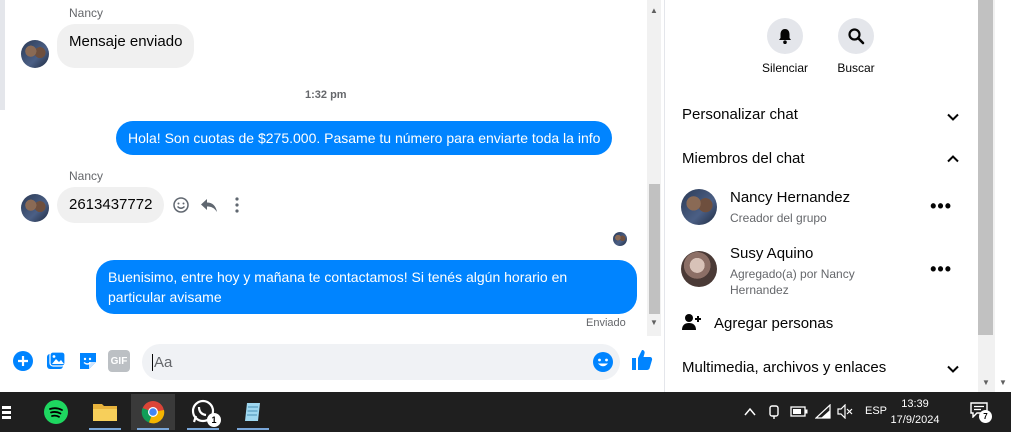  I want to click on notes-taskbar-button, so click(253, 412).